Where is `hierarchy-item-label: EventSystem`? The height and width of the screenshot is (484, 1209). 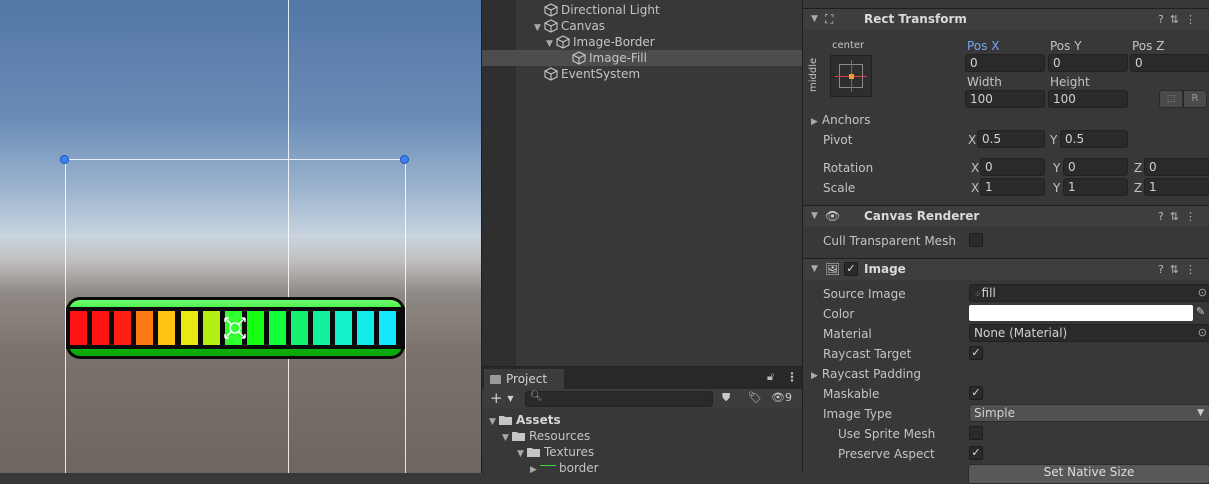
hierarchy-item-label: EventSystem is located at coordinates (601, 74).